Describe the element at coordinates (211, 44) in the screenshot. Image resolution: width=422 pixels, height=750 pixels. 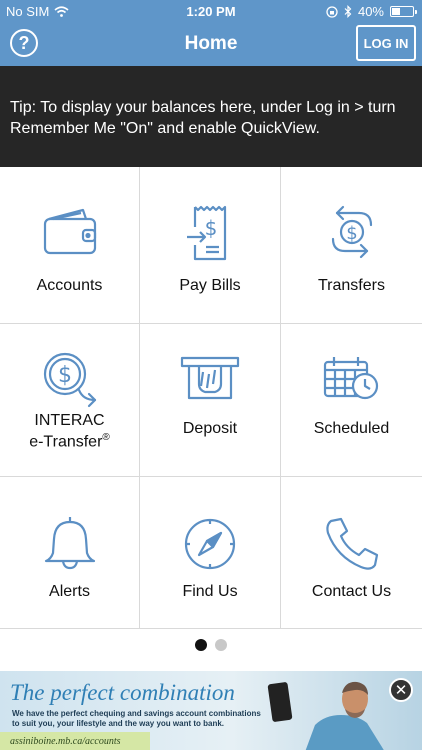
I see `nav-bar: ? Home LOG IN` at that location.